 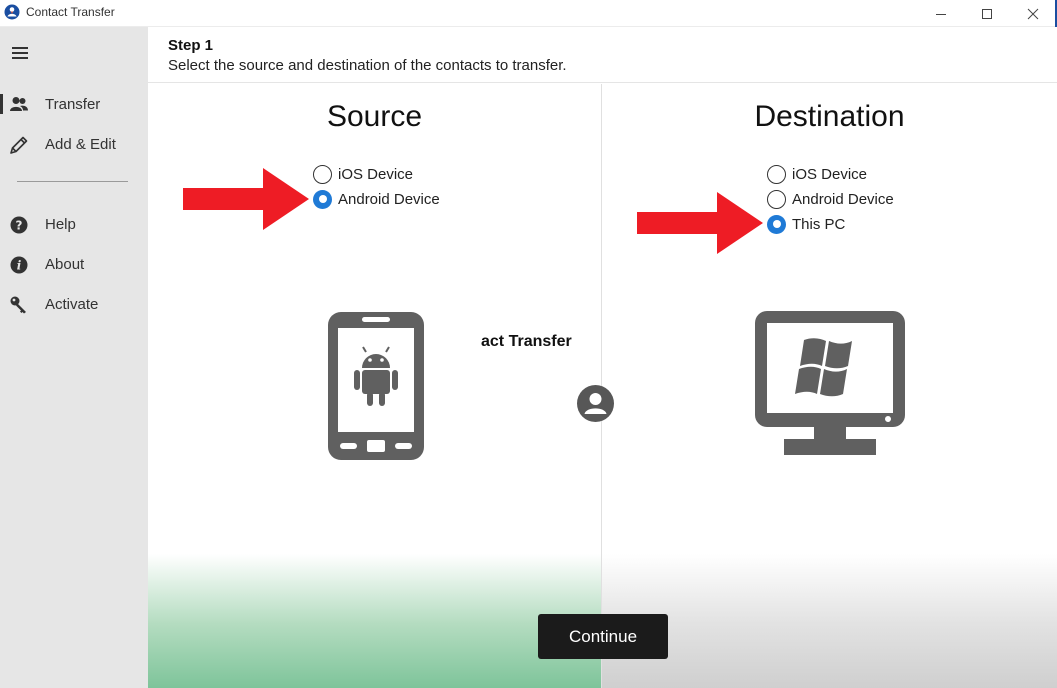 I want to click on source-option-android: Android Device, so click(x=376, y=199).